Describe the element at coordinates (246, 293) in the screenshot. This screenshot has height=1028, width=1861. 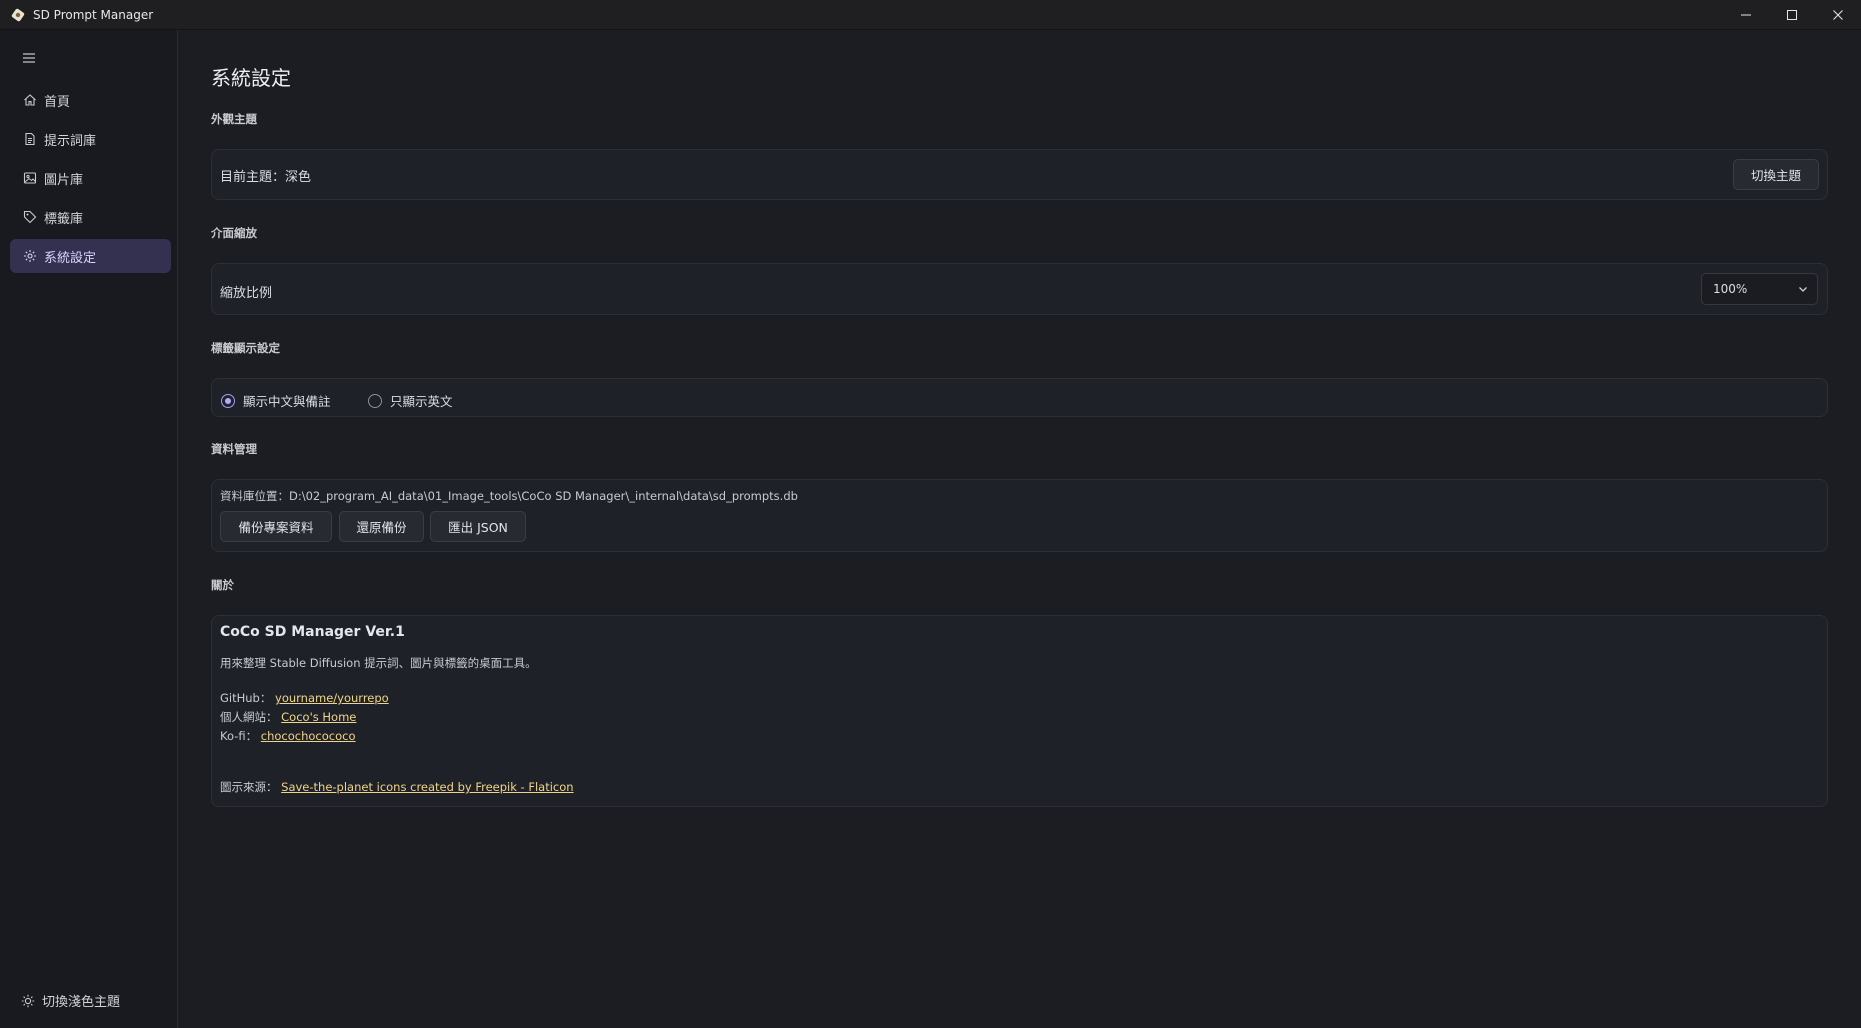
I see `zoom-label: 縮放比例` at that location.